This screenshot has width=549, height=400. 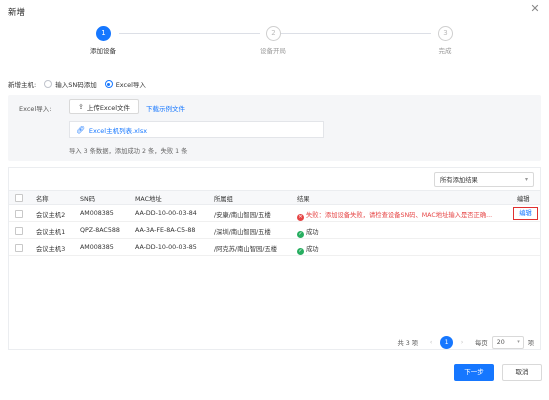 I want to click on upload-icon: ⇪, so click(x=80, y=106).